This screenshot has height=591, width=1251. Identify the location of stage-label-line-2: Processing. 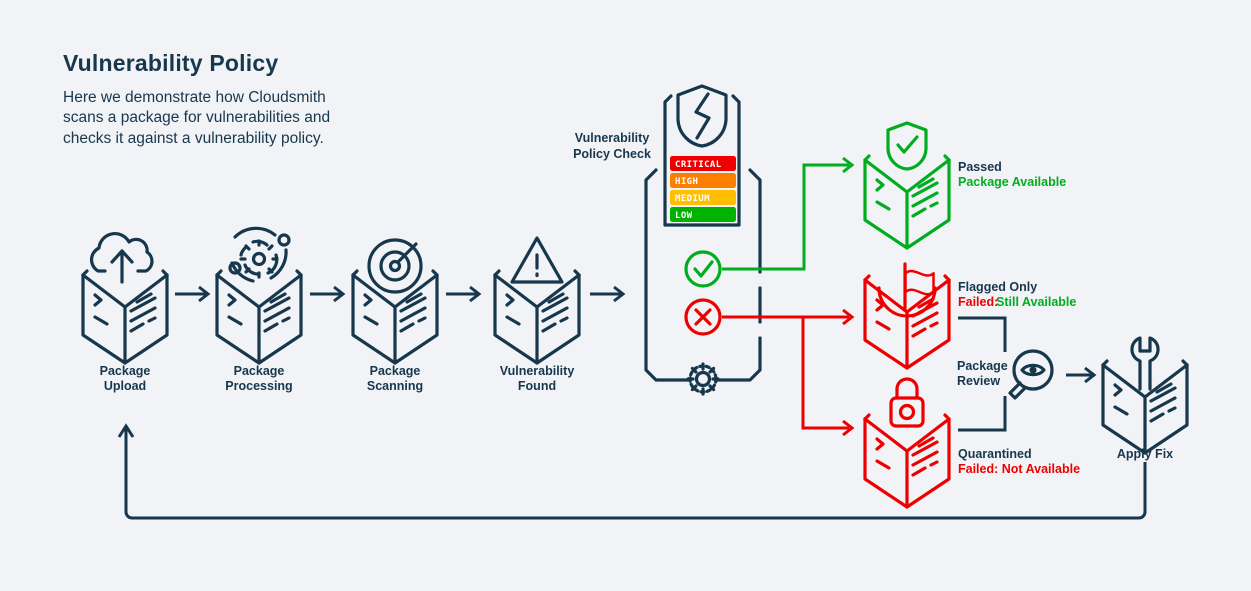
(258, 386).